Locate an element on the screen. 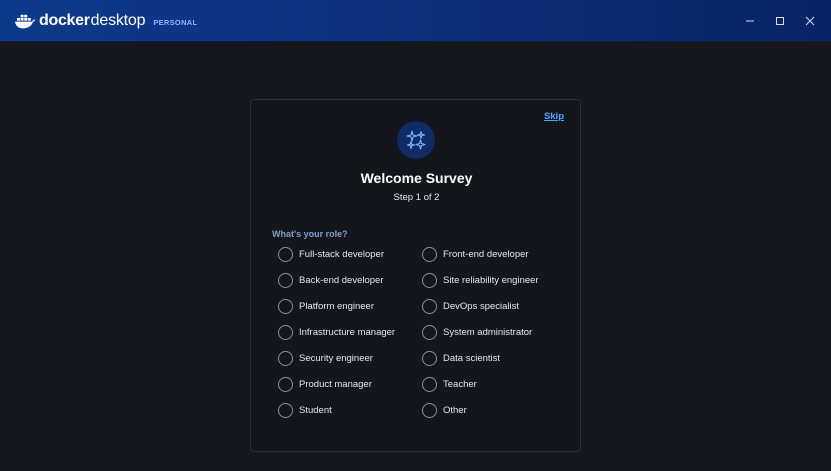 The height and width of the screenshot is (471, 831). role-option-teacher: Teacher is located at coordinates (449, 384).